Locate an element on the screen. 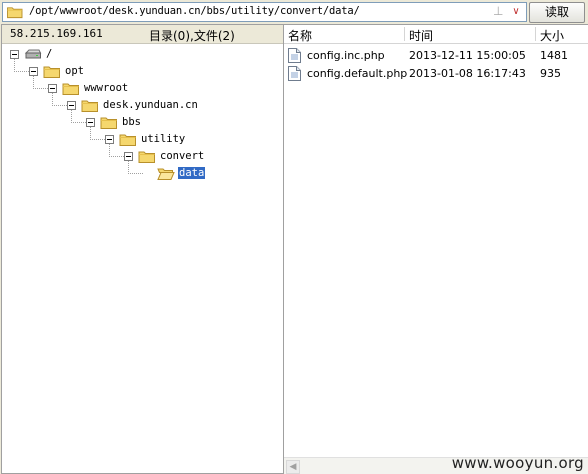 The image size is (588, 474). tree-node-label: desk.yunduan.cn is located at coordinates (150, 105).